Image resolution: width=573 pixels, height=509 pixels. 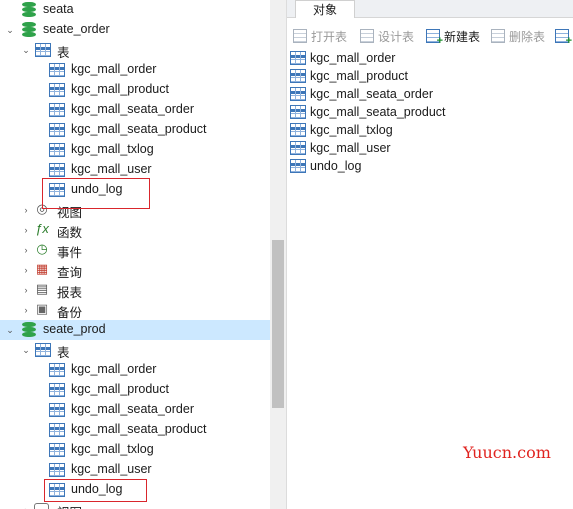 What do you see at coordinates (135, 330) in the screenshot?
I see `tree-db-seate-prod: ⌄ seate_prod` at bounding box center [135, 330].